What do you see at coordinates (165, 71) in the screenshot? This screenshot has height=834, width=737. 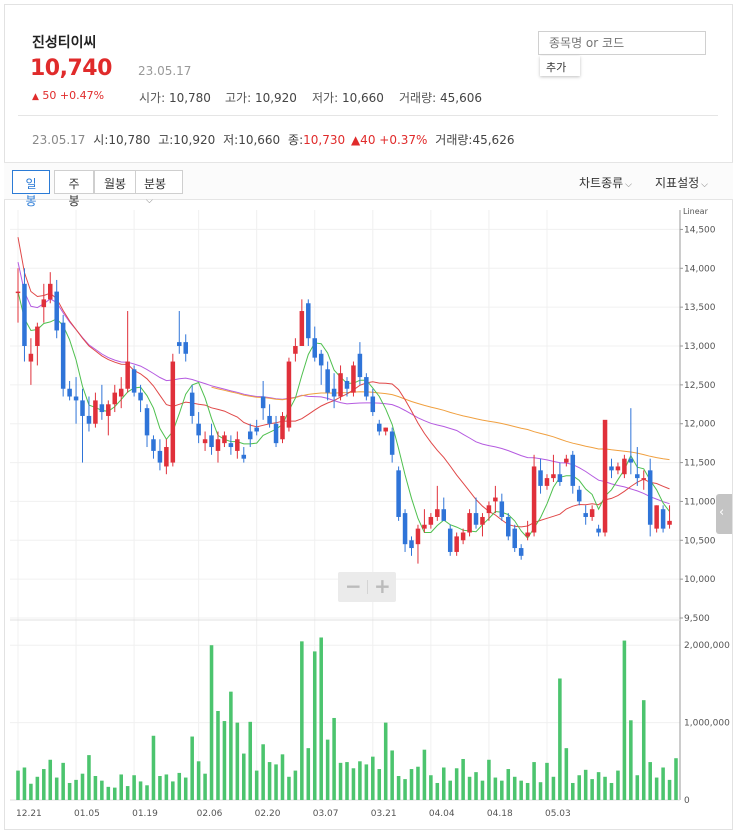 I see `quote-date: 23.05.17` at bounding box center [165, 71].